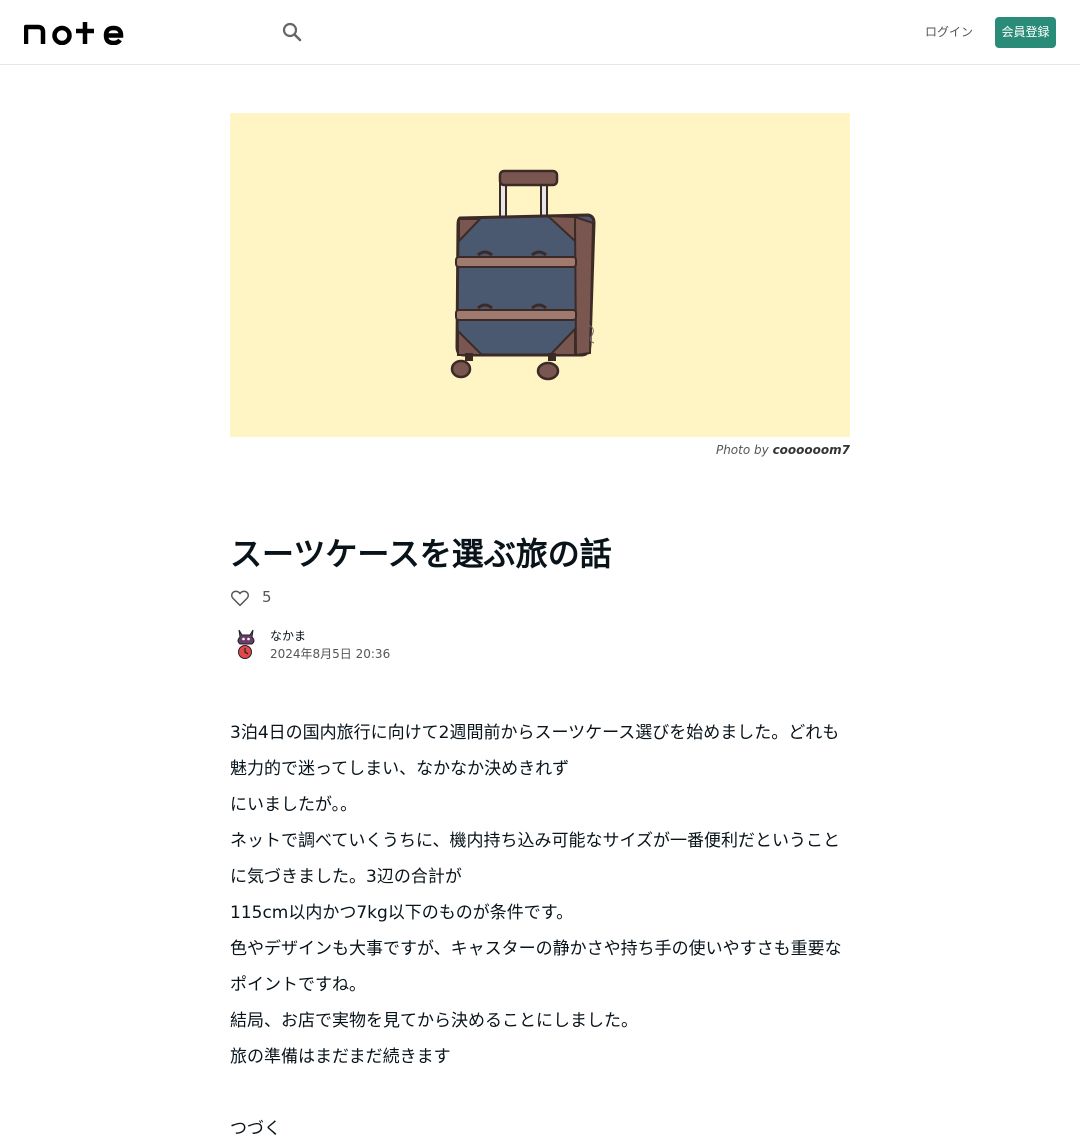 The image size is (1080, 1147). I want to click on search-icon, so click(292, 32).